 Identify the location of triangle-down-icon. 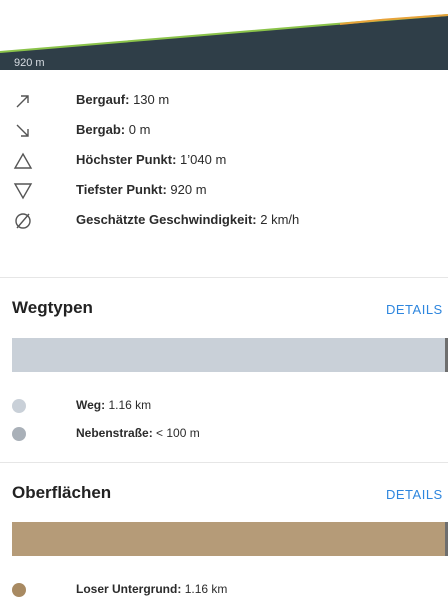
(23, 191).